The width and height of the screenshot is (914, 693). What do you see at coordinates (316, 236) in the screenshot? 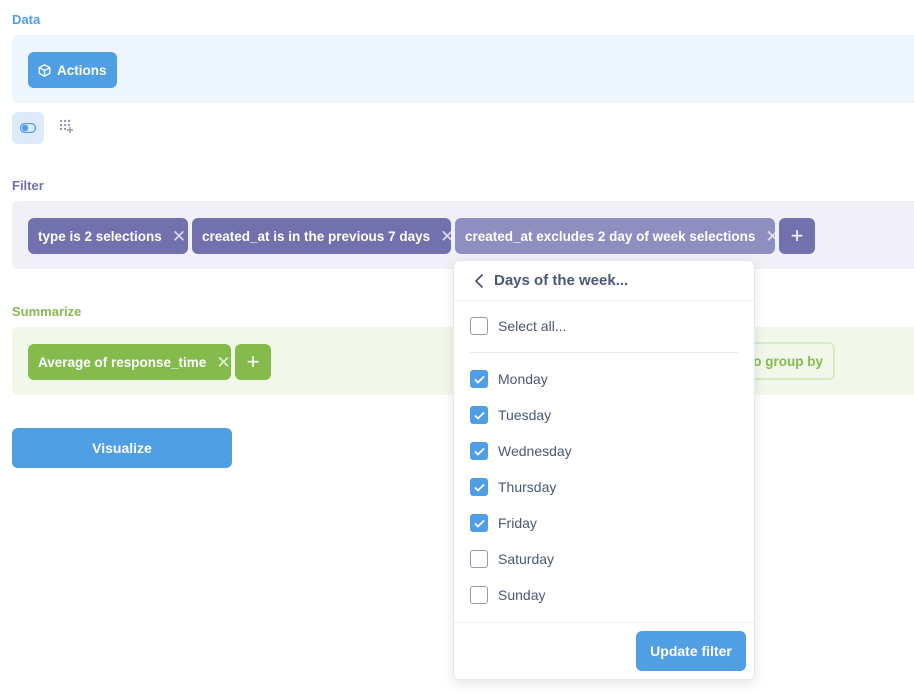
I see `filter-pill-label: created_at is in the previous 7 days` at bounding box center [316, 236].